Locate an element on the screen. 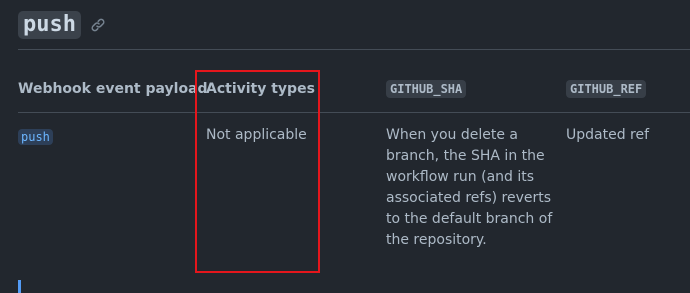 The width and height of the screenshot is (690, 293). column-header-github-sha: GITHUB_SHA is located at coordinates (426, 89).